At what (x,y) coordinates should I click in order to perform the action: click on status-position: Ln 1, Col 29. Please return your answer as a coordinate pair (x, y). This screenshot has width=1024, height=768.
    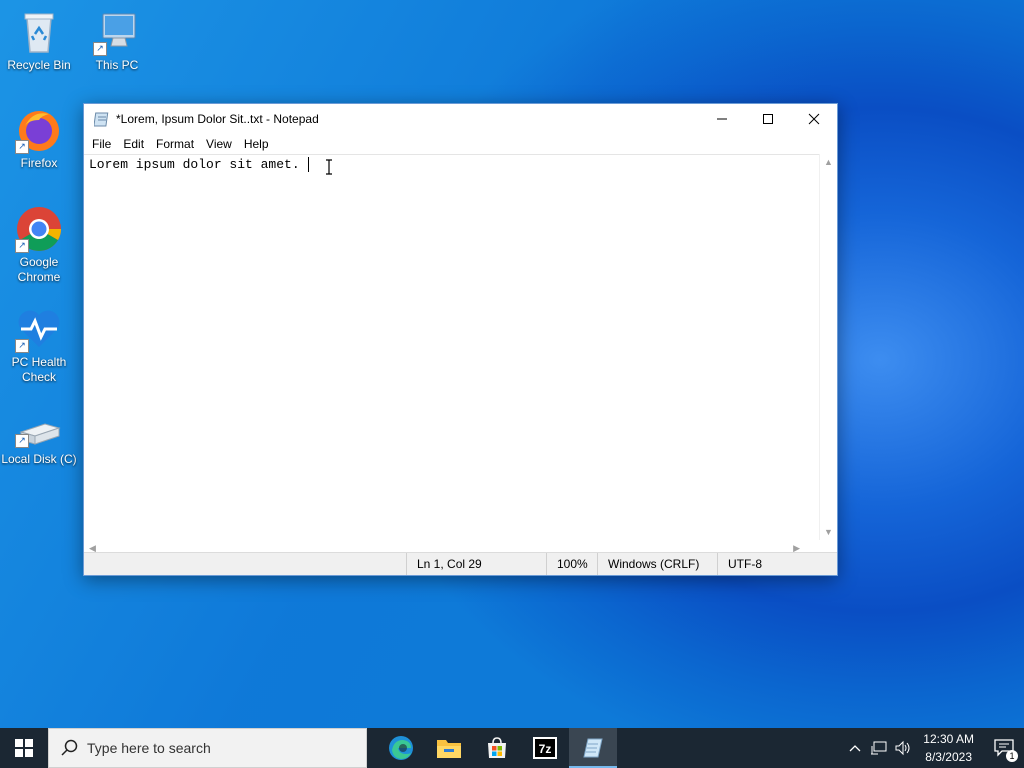
    Looking at the image, I should click on (476, 564).